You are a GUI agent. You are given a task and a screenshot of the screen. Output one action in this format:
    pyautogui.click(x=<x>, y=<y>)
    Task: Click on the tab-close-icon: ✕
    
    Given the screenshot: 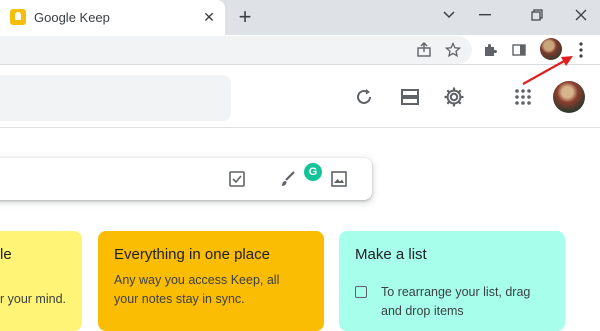 What is the action you would take?
    pyautogui.click(x=209, y=17)
    